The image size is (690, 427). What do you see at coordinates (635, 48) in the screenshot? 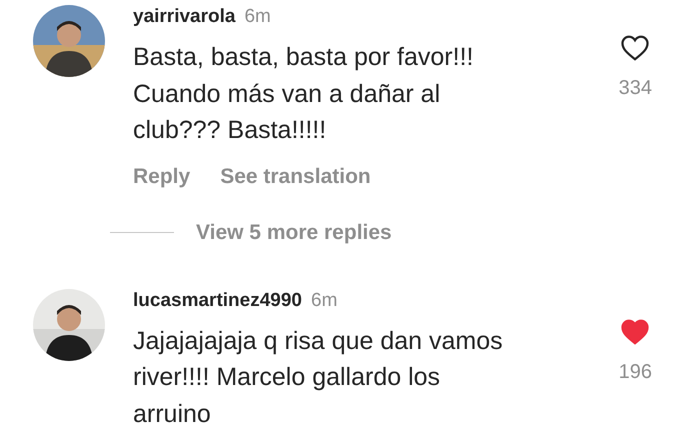
I see `heart-icon` at bounding box center [635, 48].